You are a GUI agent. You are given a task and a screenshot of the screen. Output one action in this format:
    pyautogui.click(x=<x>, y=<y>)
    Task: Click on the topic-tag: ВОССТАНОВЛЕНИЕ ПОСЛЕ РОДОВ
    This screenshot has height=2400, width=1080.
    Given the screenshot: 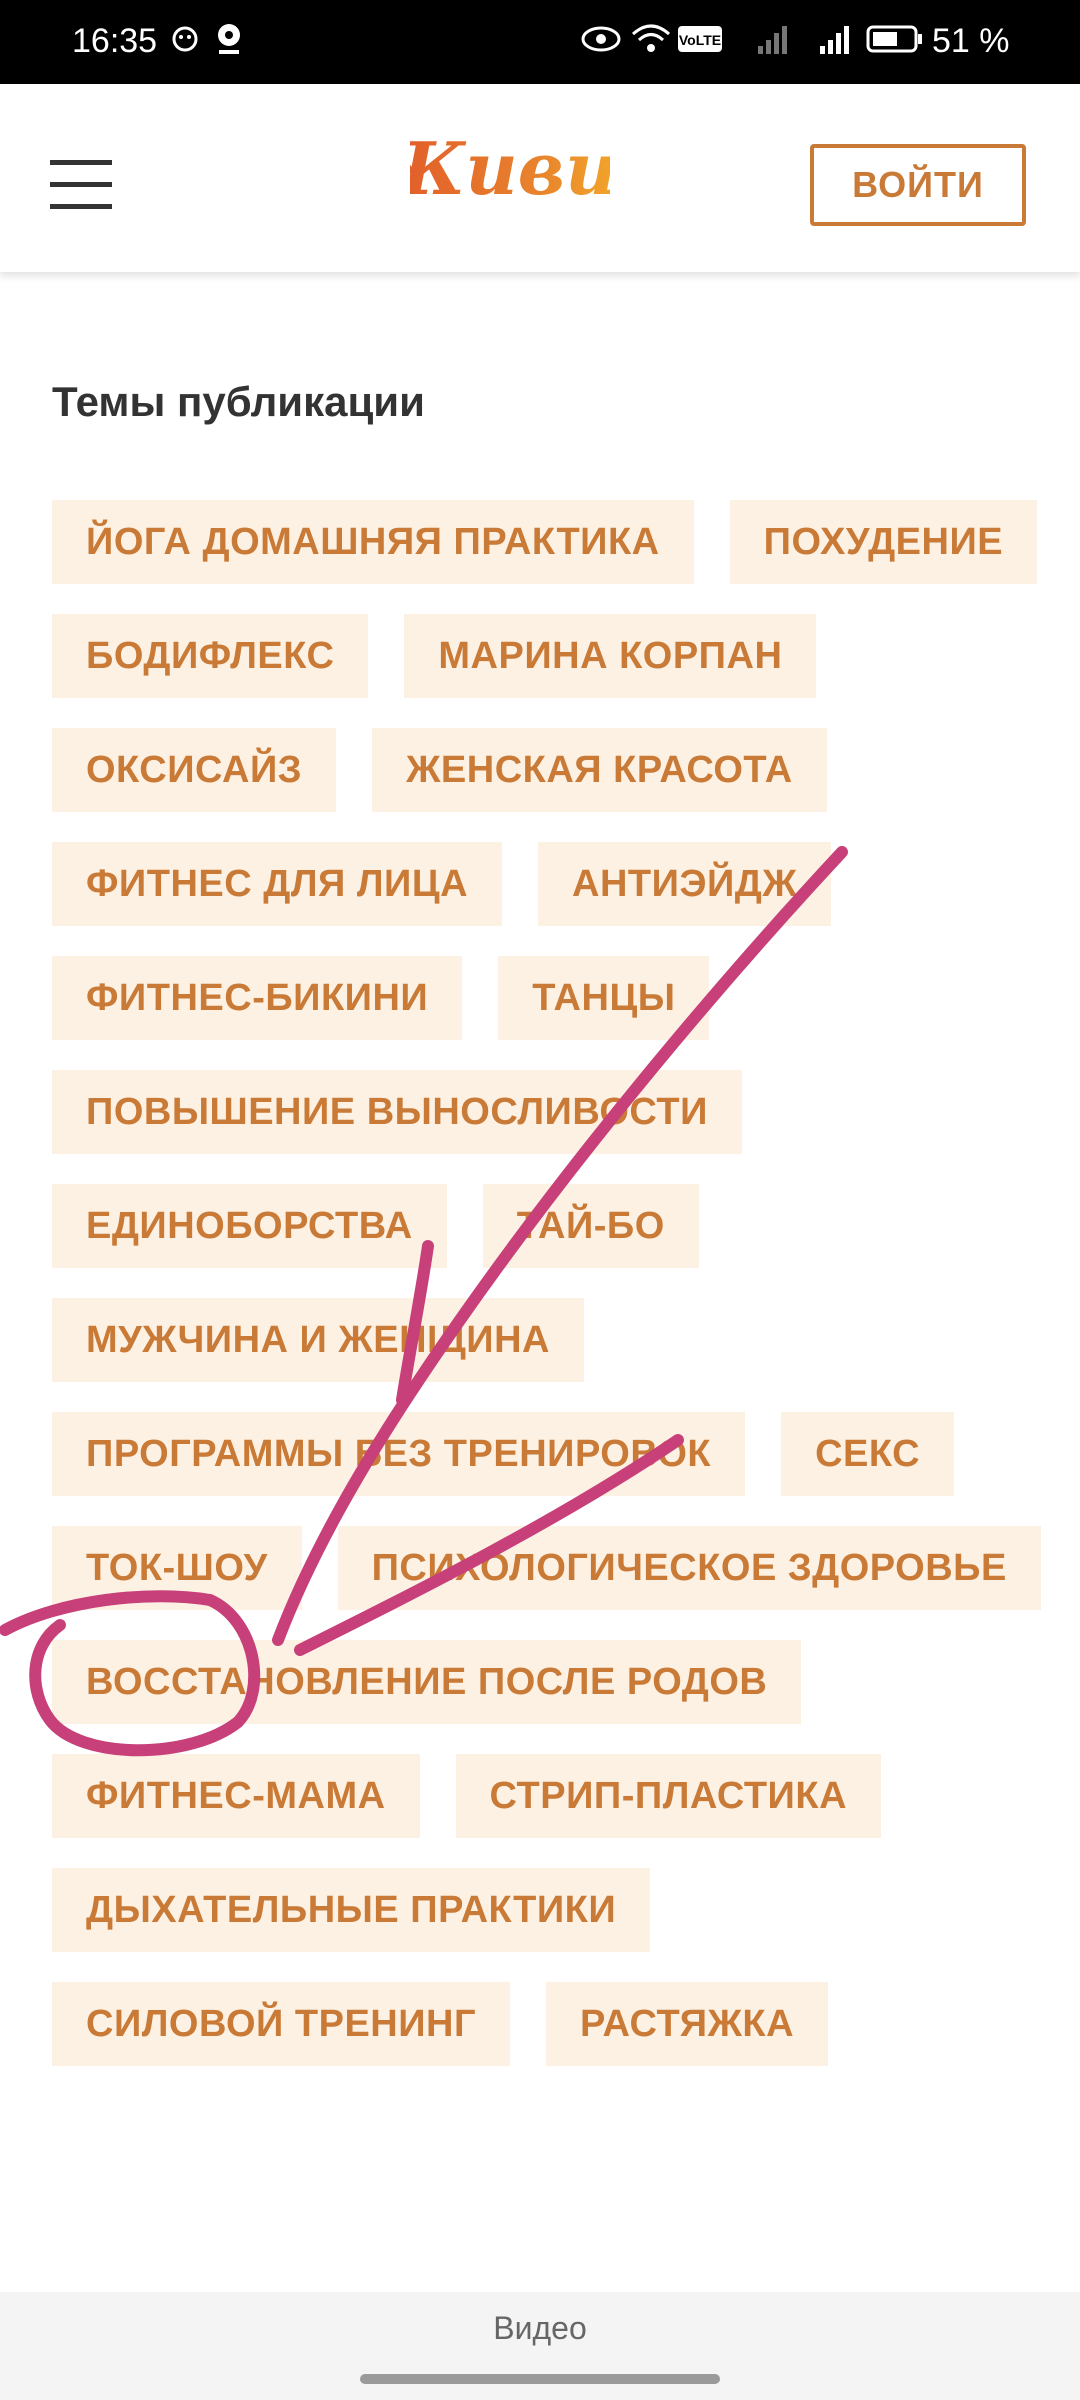 What is the action you would take?
    pyautogui.click(x=427, y=1682)
    